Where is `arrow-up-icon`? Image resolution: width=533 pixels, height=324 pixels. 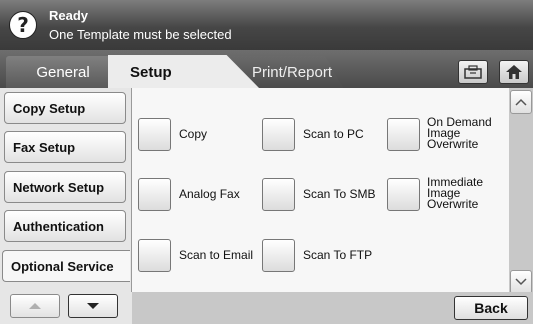
arrow-up-icon is located at coordinates (35, 306).